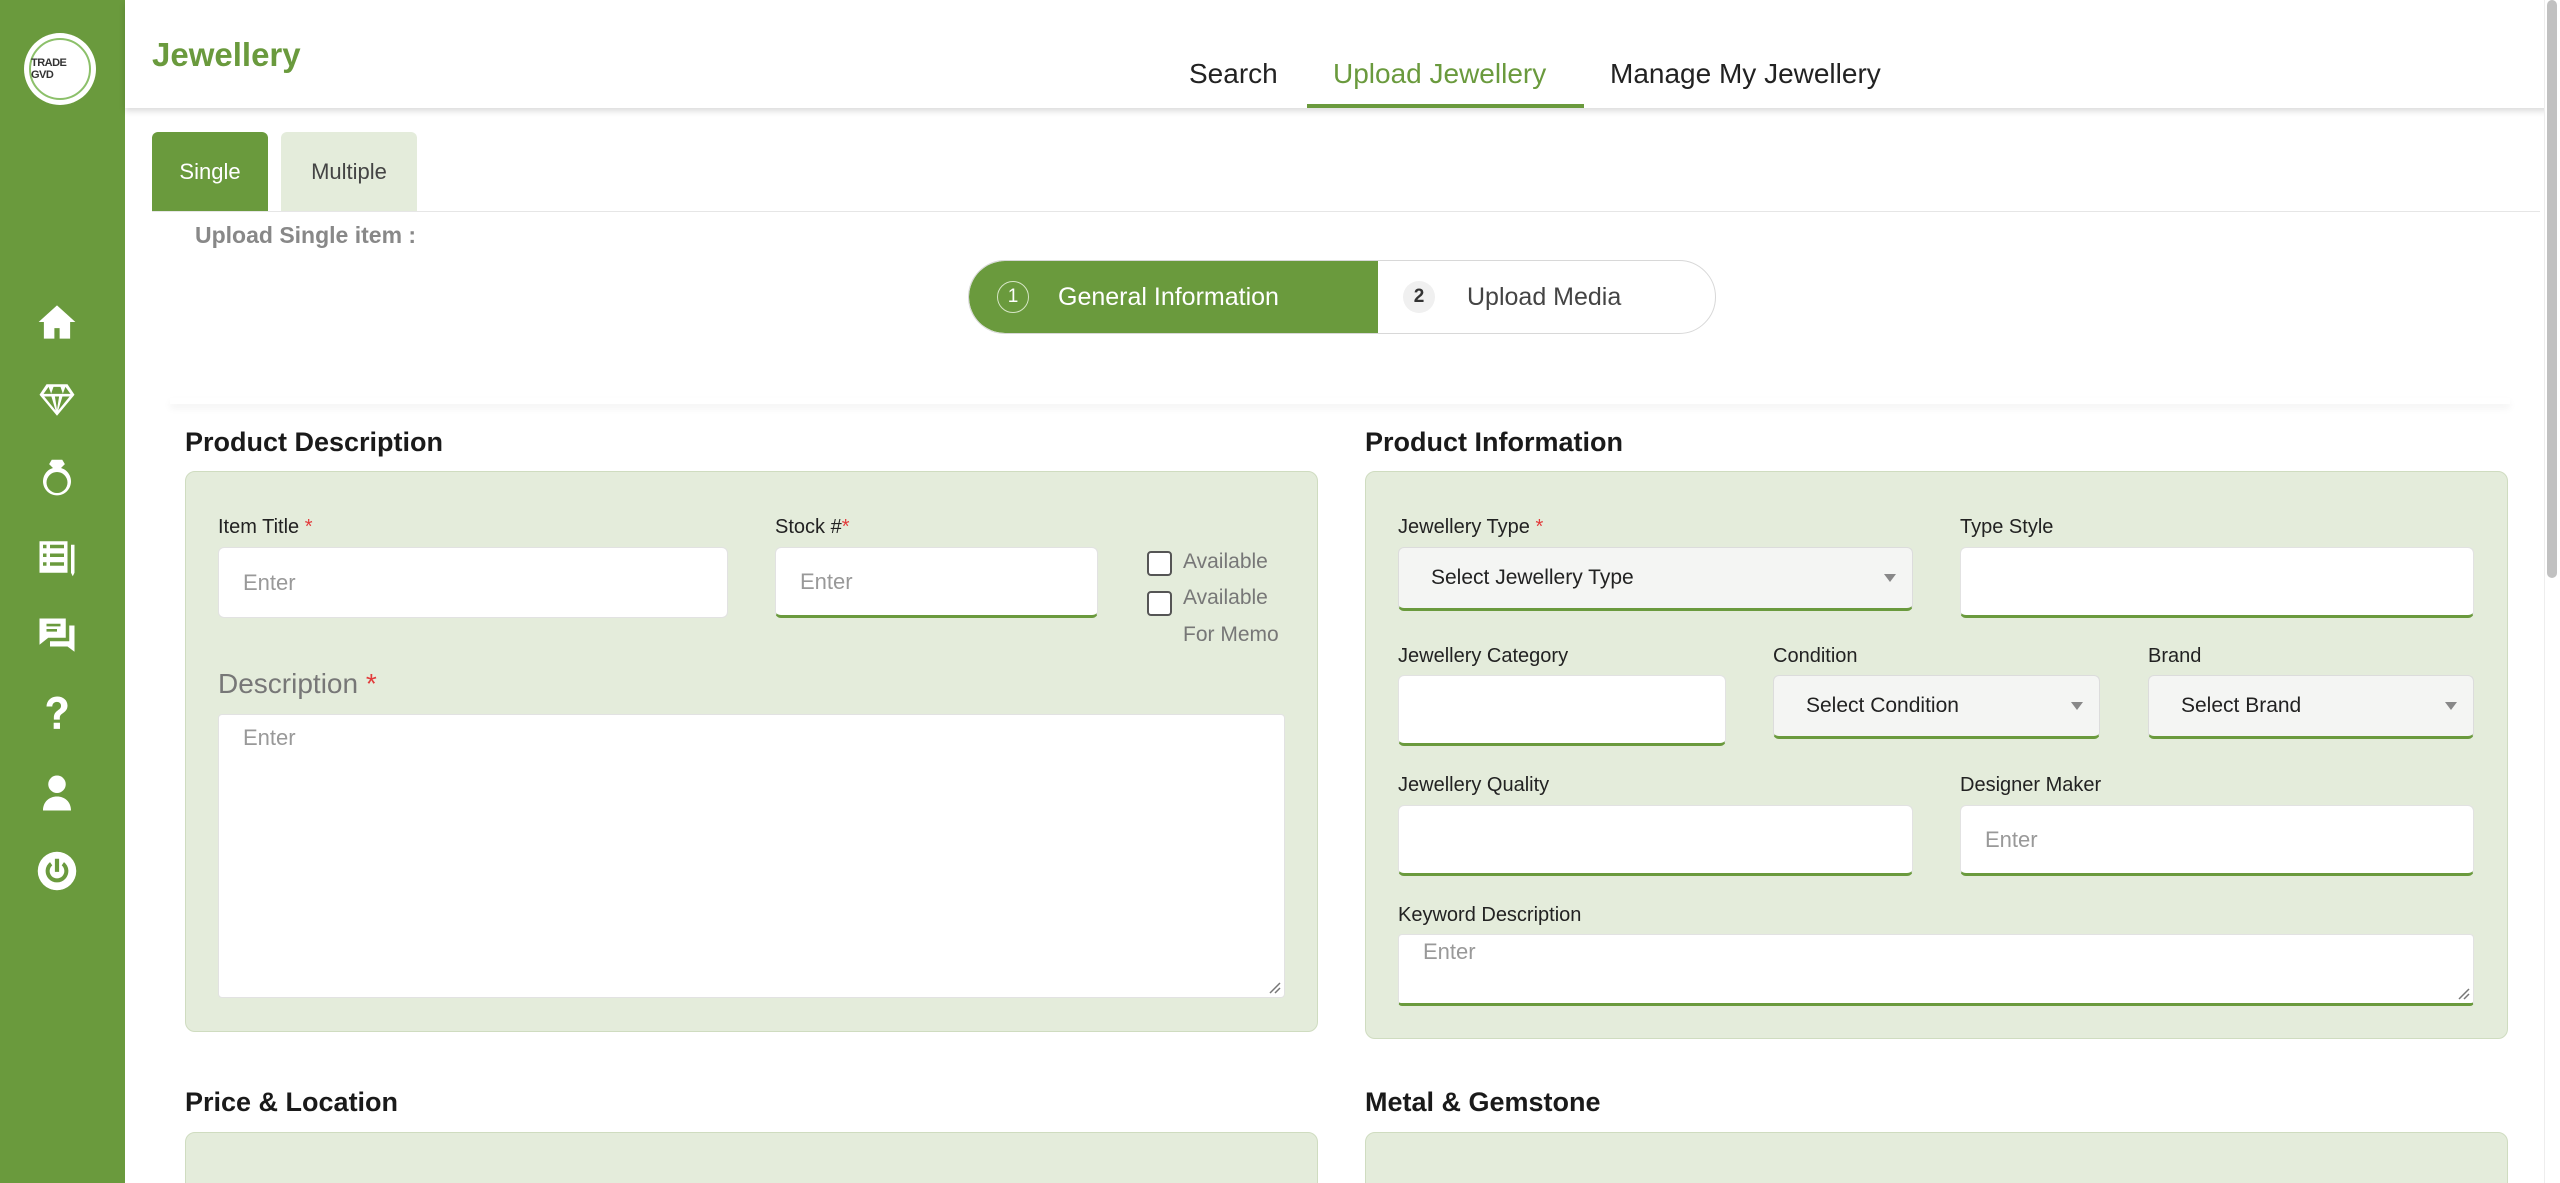 The image size is (2560, 1183). I want to click on power-icon, so click(57, 871).